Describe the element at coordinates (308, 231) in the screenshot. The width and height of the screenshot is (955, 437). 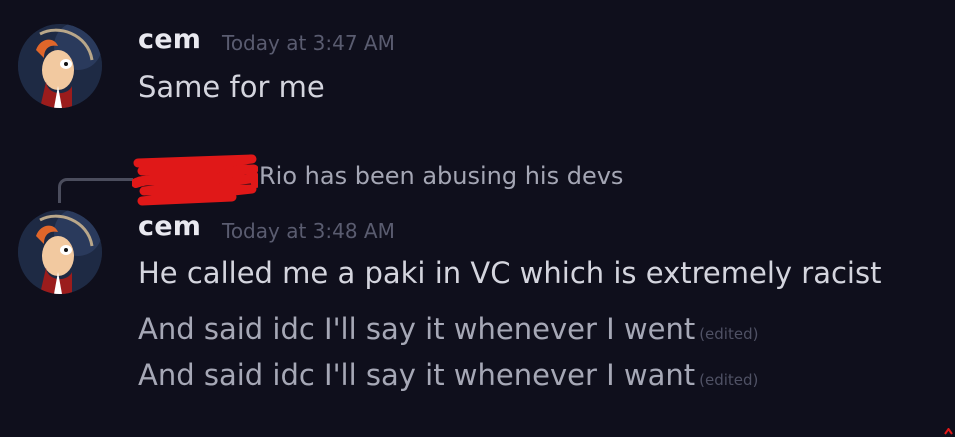
I see `message-timestamp: Today at 3:48 AM` at that location.